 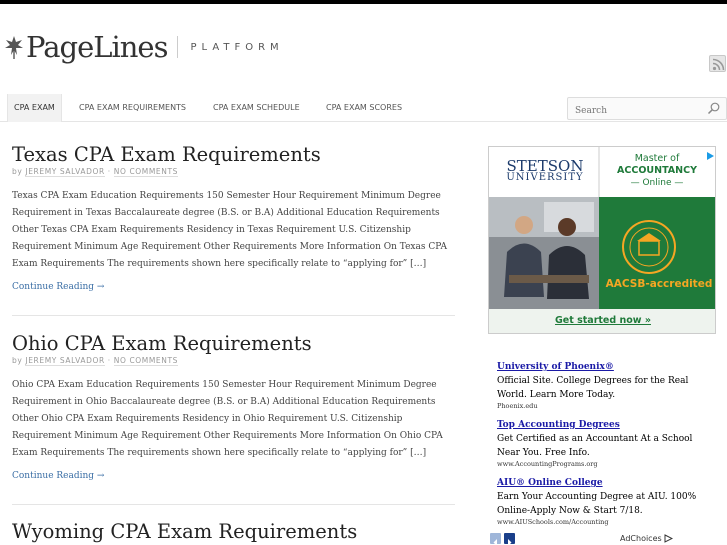 I want to click on banner-accreditation: AACSB-accredited, so click(x=659, y=284).